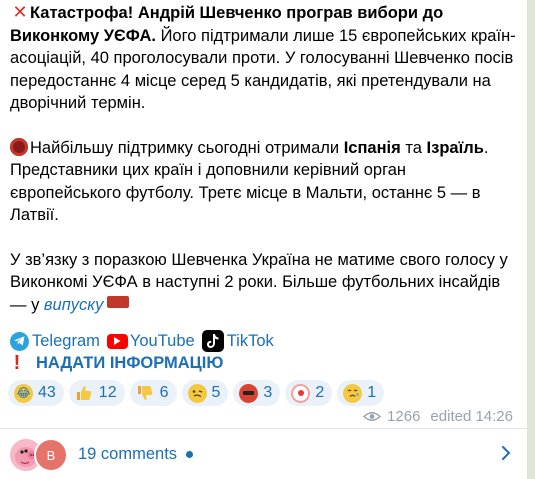 This screenshot has height=479, width=535. I want to click on reaction-count: 3, so click(268, 392).